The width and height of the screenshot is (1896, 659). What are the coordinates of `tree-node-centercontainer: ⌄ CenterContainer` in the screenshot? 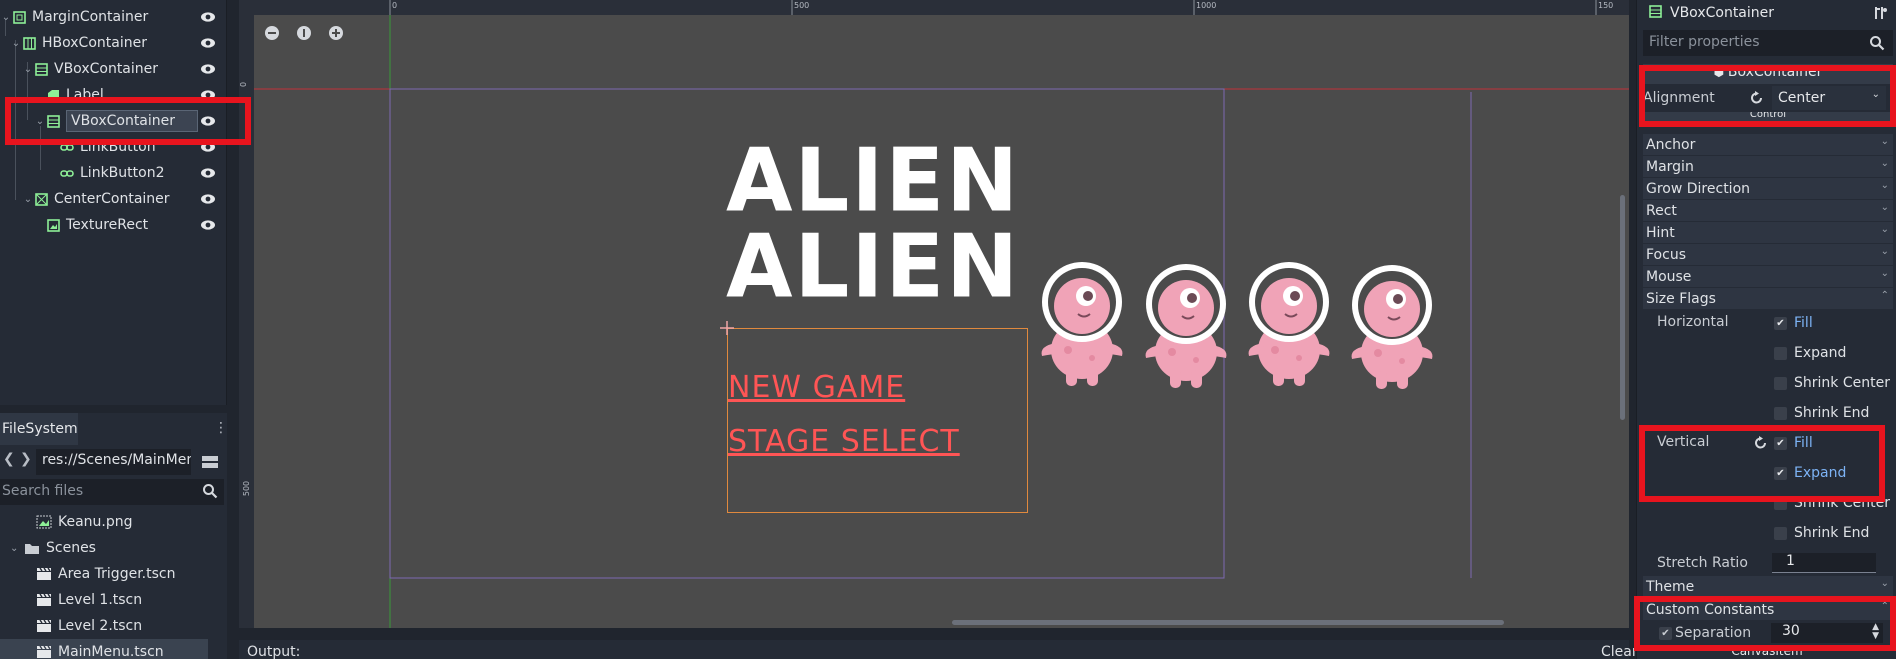 It's located at (113, 199).